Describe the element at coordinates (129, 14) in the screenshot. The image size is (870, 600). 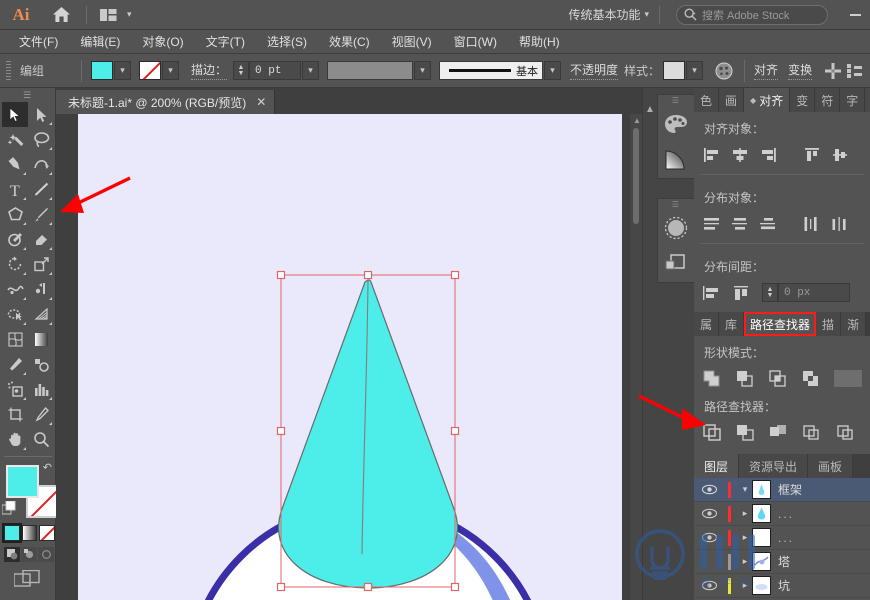
I see `arrange-chevron-down-icon: ▾` at that location.